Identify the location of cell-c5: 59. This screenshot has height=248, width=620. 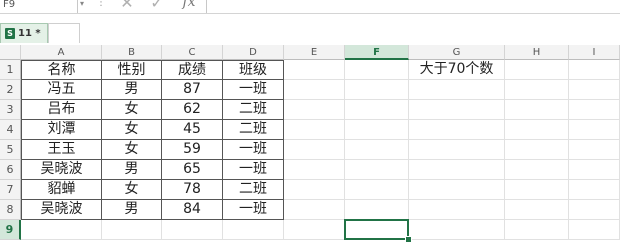
(192, 150).